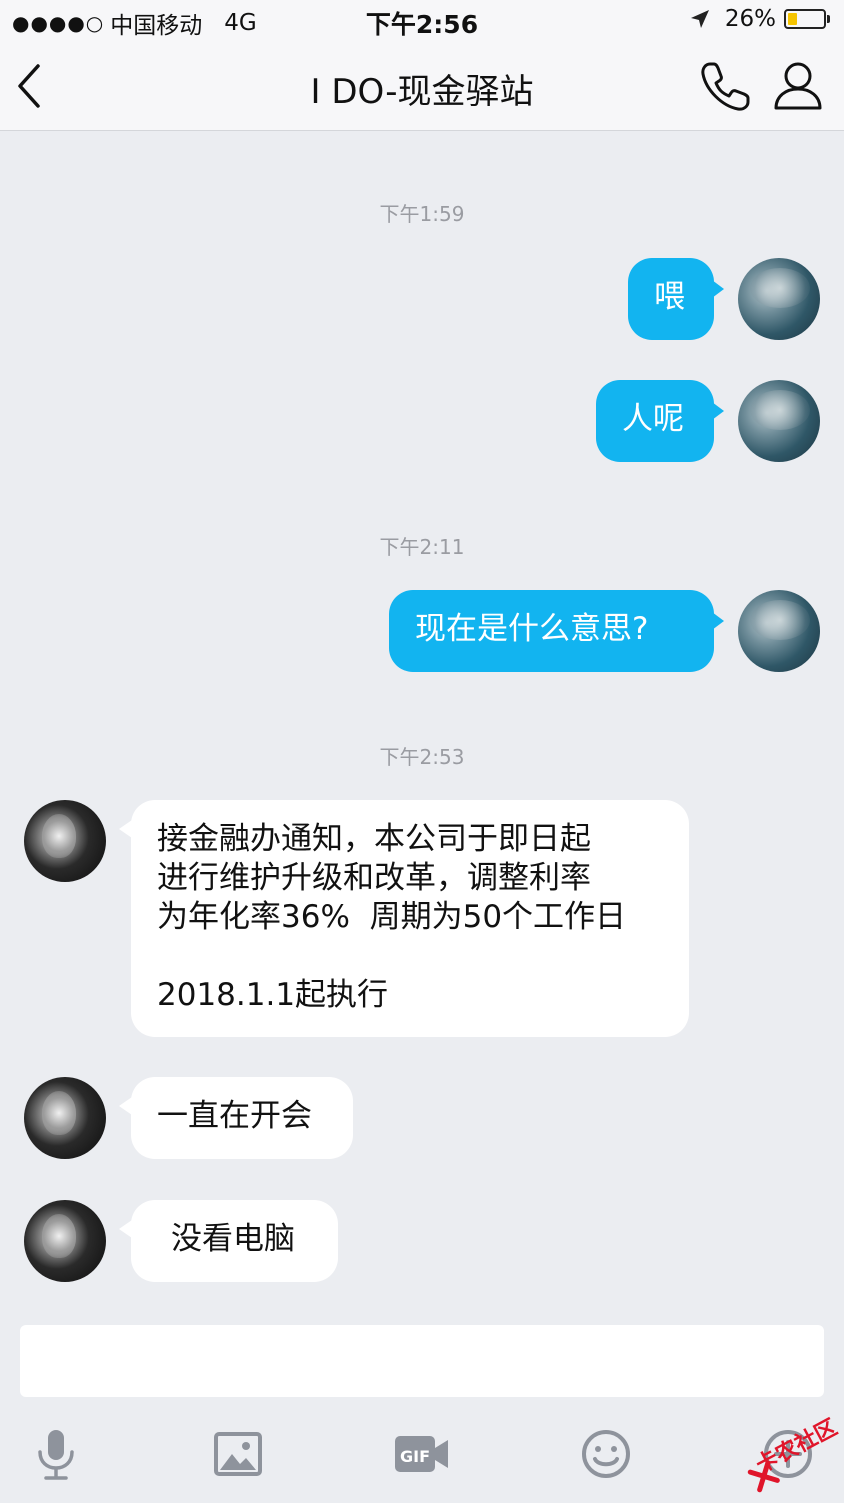 The image size is (844, 1503). What do you see at coordinates (792, 19) in the screenshot?
I see `battery-level` at bounding box center [792, 19].